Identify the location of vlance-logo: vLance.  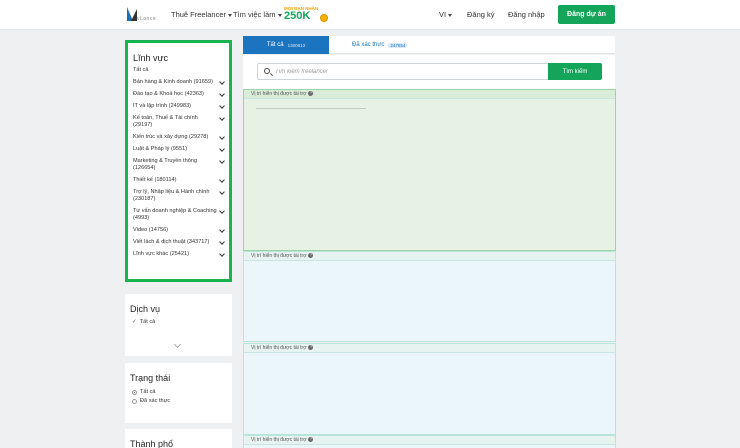
(144, 15).